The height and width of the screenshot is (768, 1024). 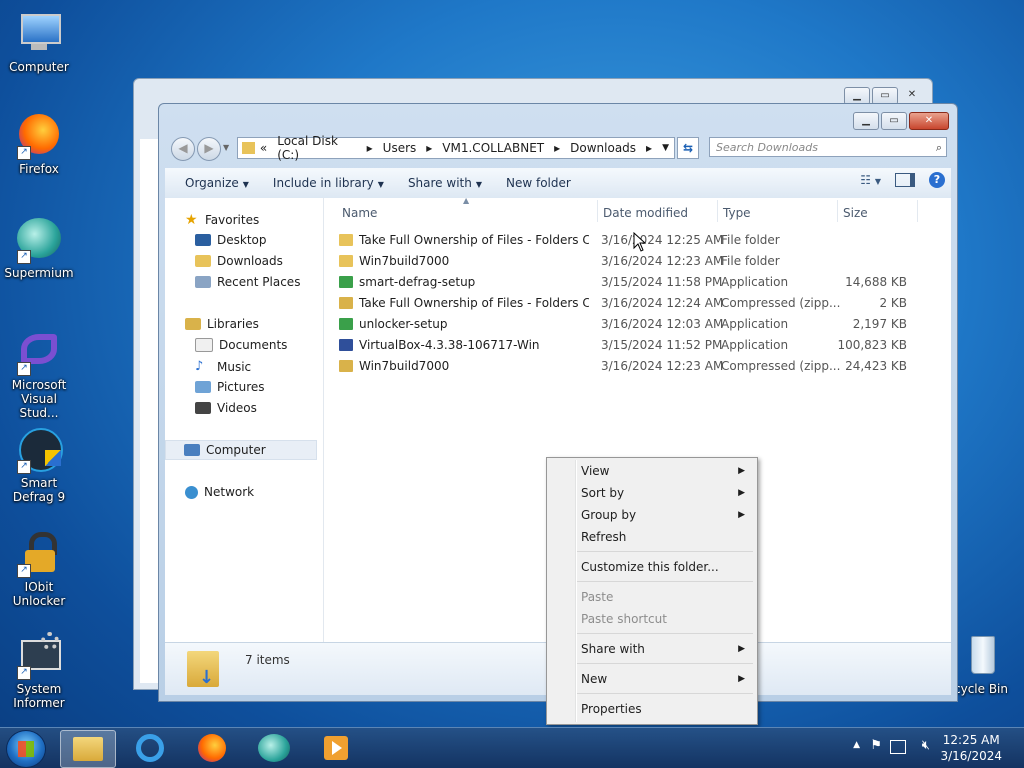 What do you see at coordinates (241, 345) in the screenshot?
I see `nav-documents: Documents` at bounding box center [241, 345].